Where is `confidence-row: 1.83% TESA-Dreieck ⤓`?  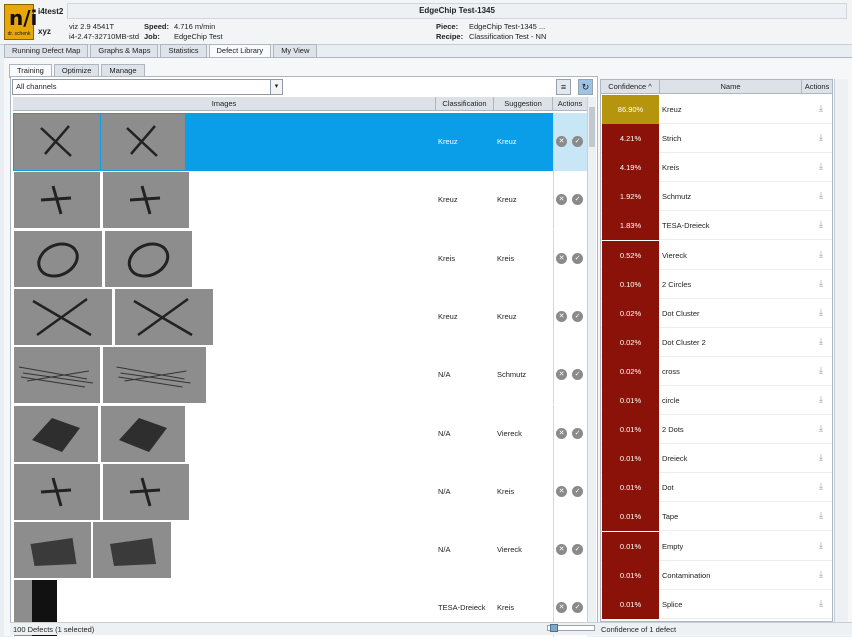 confidence-row: 1.83% TESA-Dreieck ⤓ is located at coordinates (716, 226).